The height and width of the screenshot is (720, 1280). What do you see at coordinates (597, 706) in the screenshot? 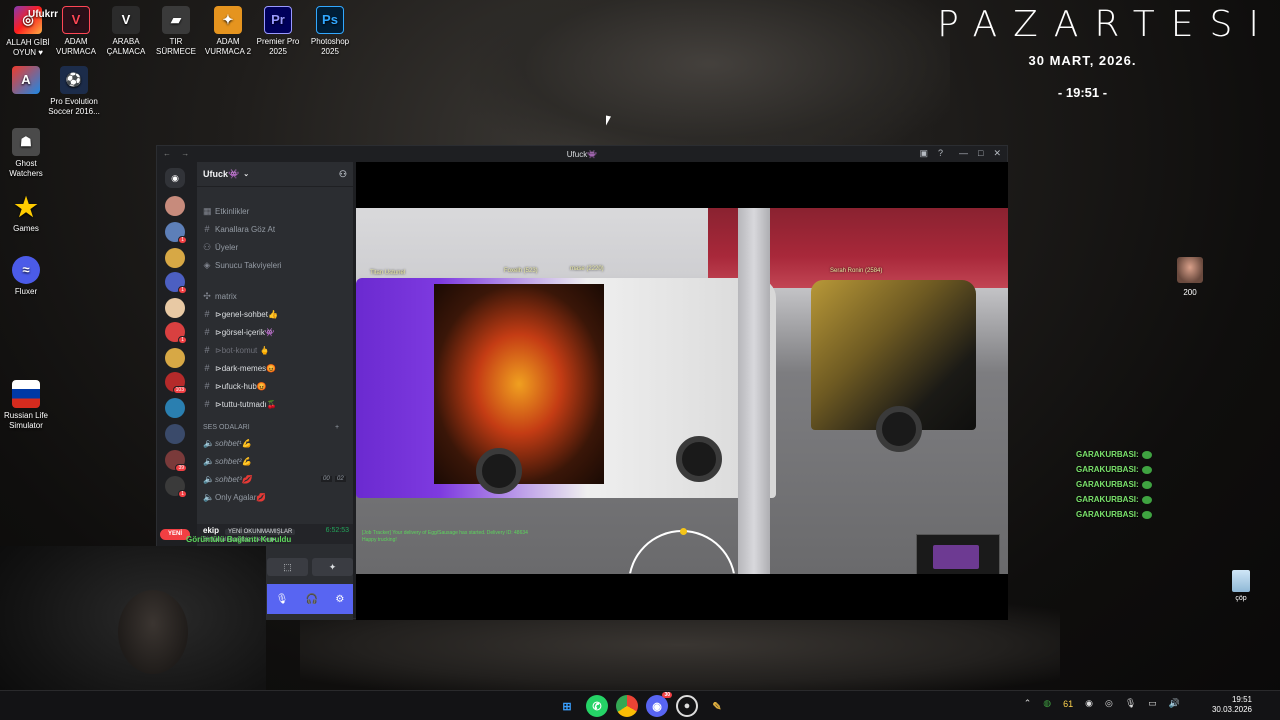
I see `whatsapp-icon: ✆` at bounding box center [597, 706].